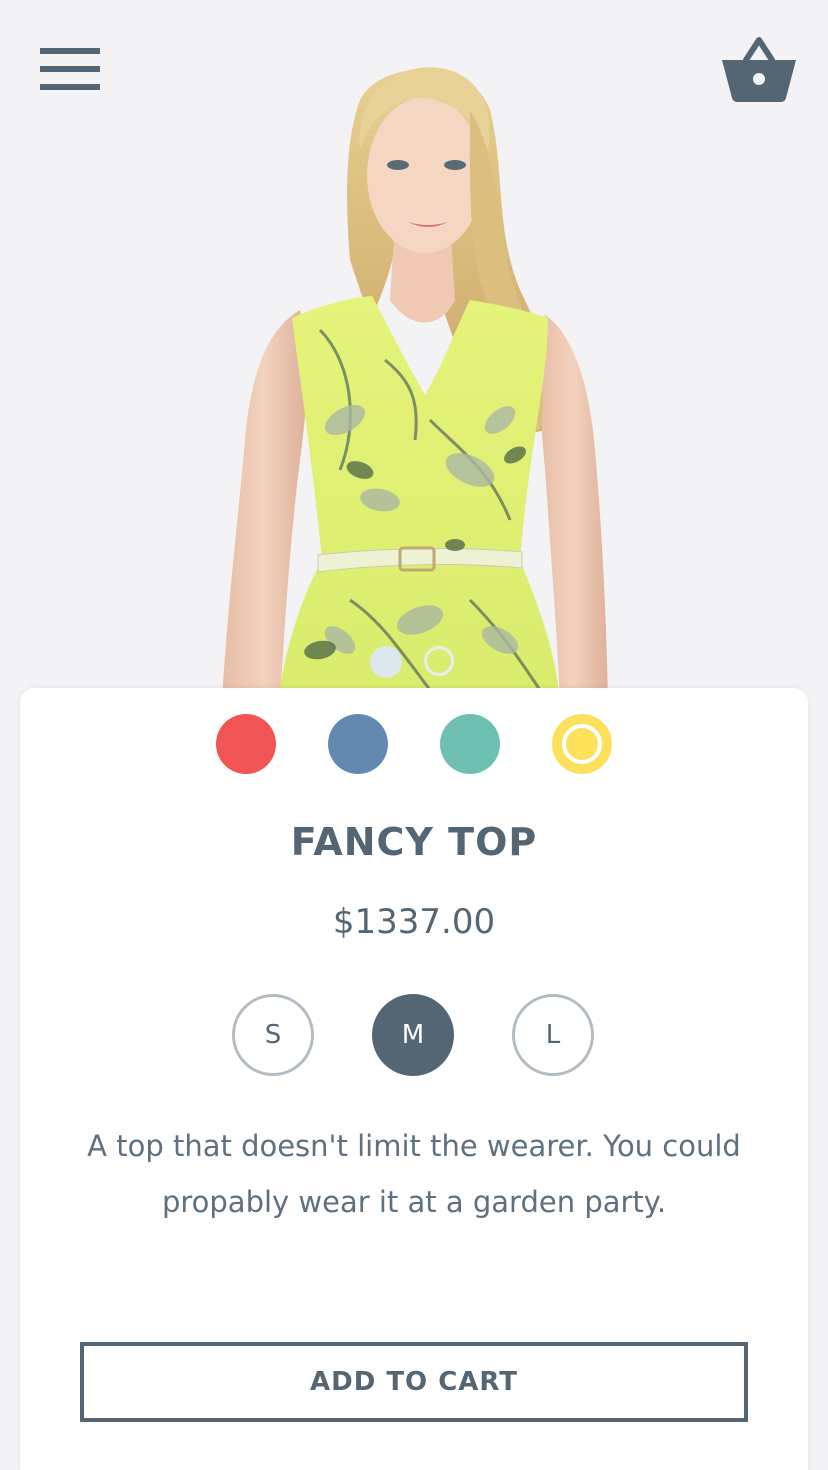  I want to click on size-option-m: M, so click(413, 1035).